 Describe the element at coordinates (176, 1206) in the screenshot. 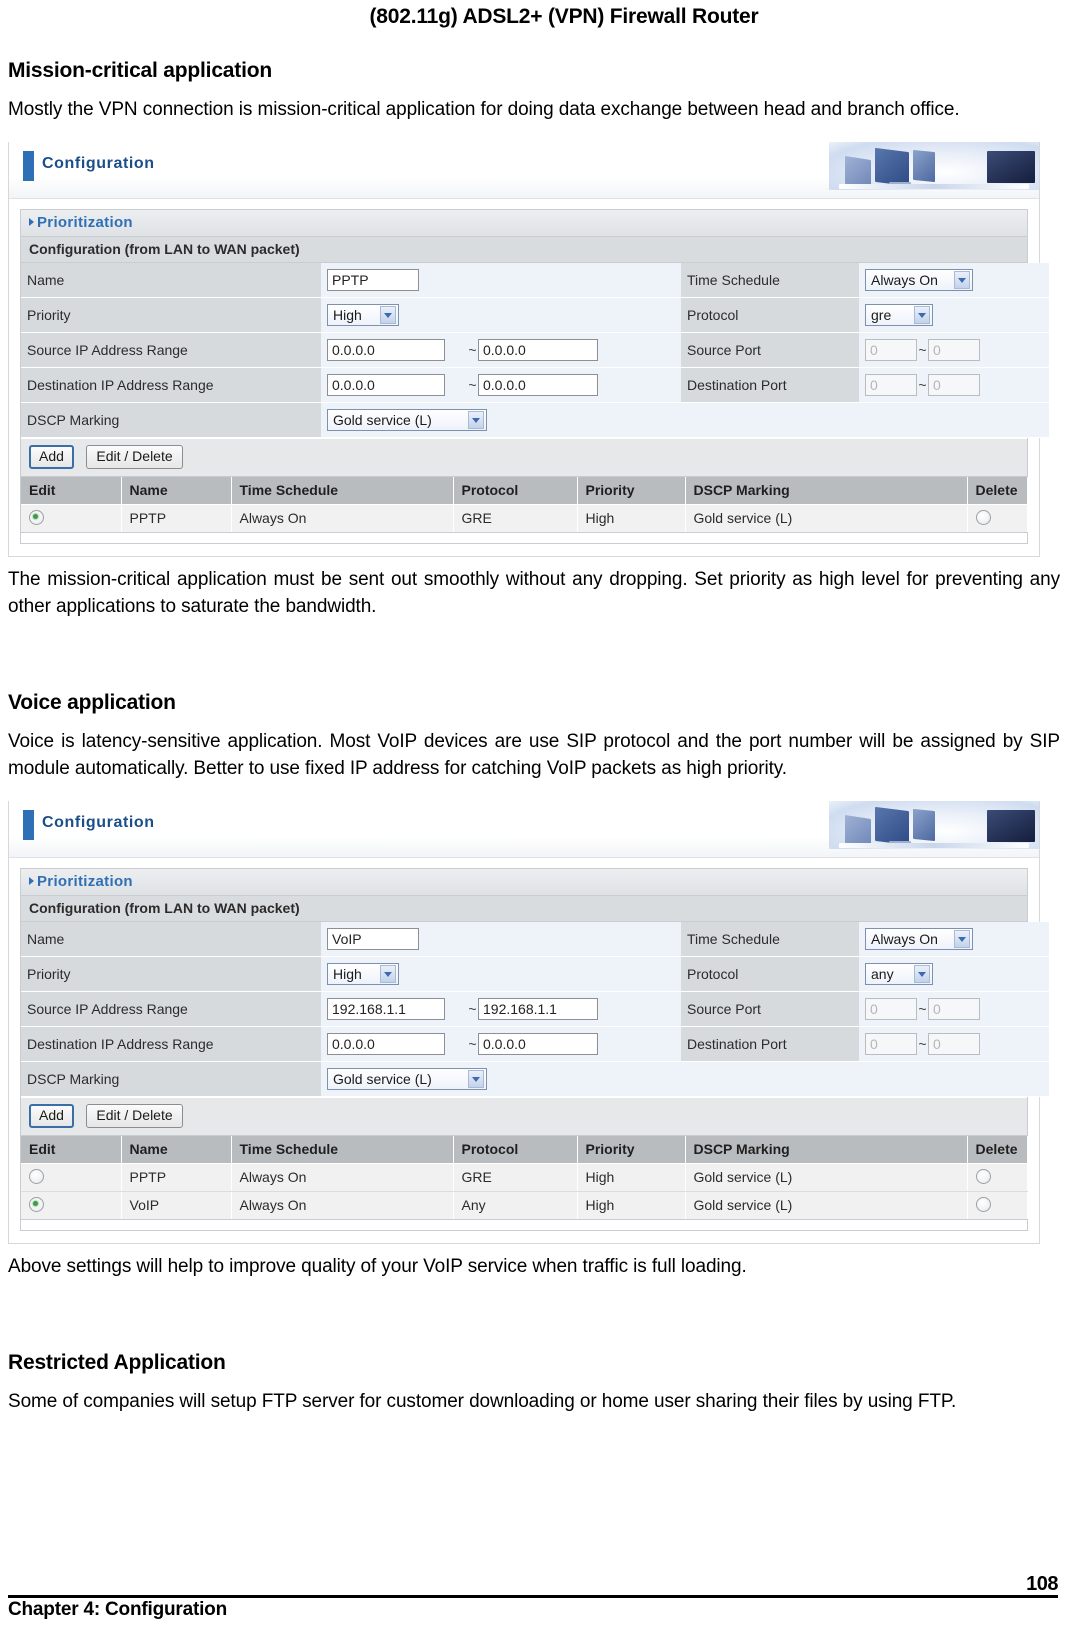

I see `cell-name: VoIP` at that location.